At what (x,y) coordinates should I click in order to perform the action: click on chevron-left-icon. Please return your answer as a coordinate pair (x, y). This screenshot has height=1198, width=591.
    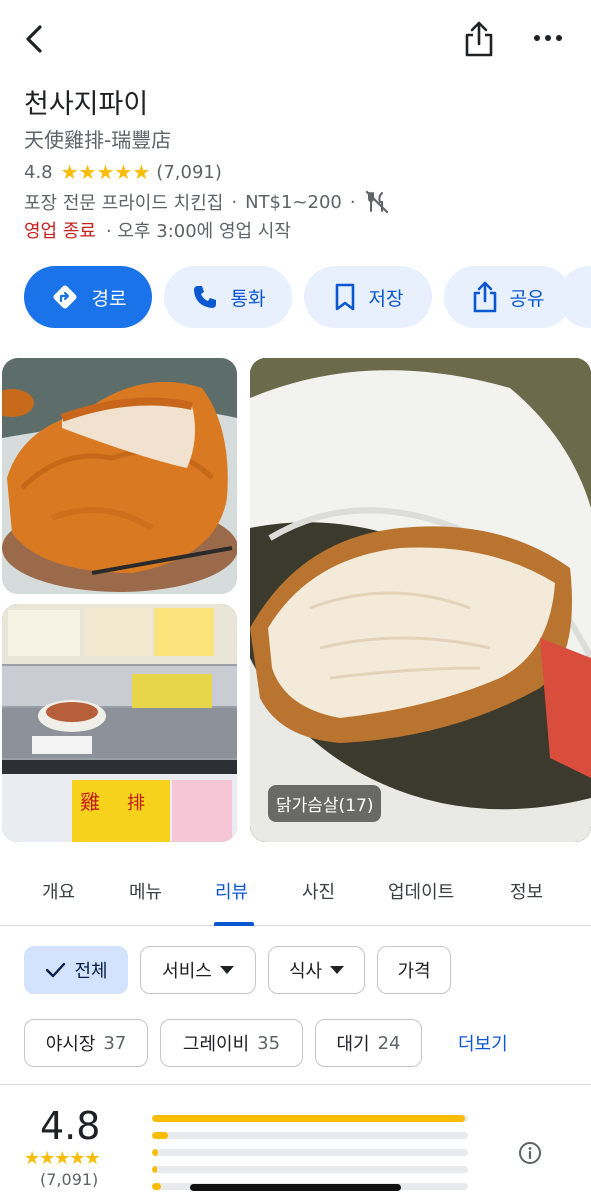
    Looking at the image, I should click on (35, 39).